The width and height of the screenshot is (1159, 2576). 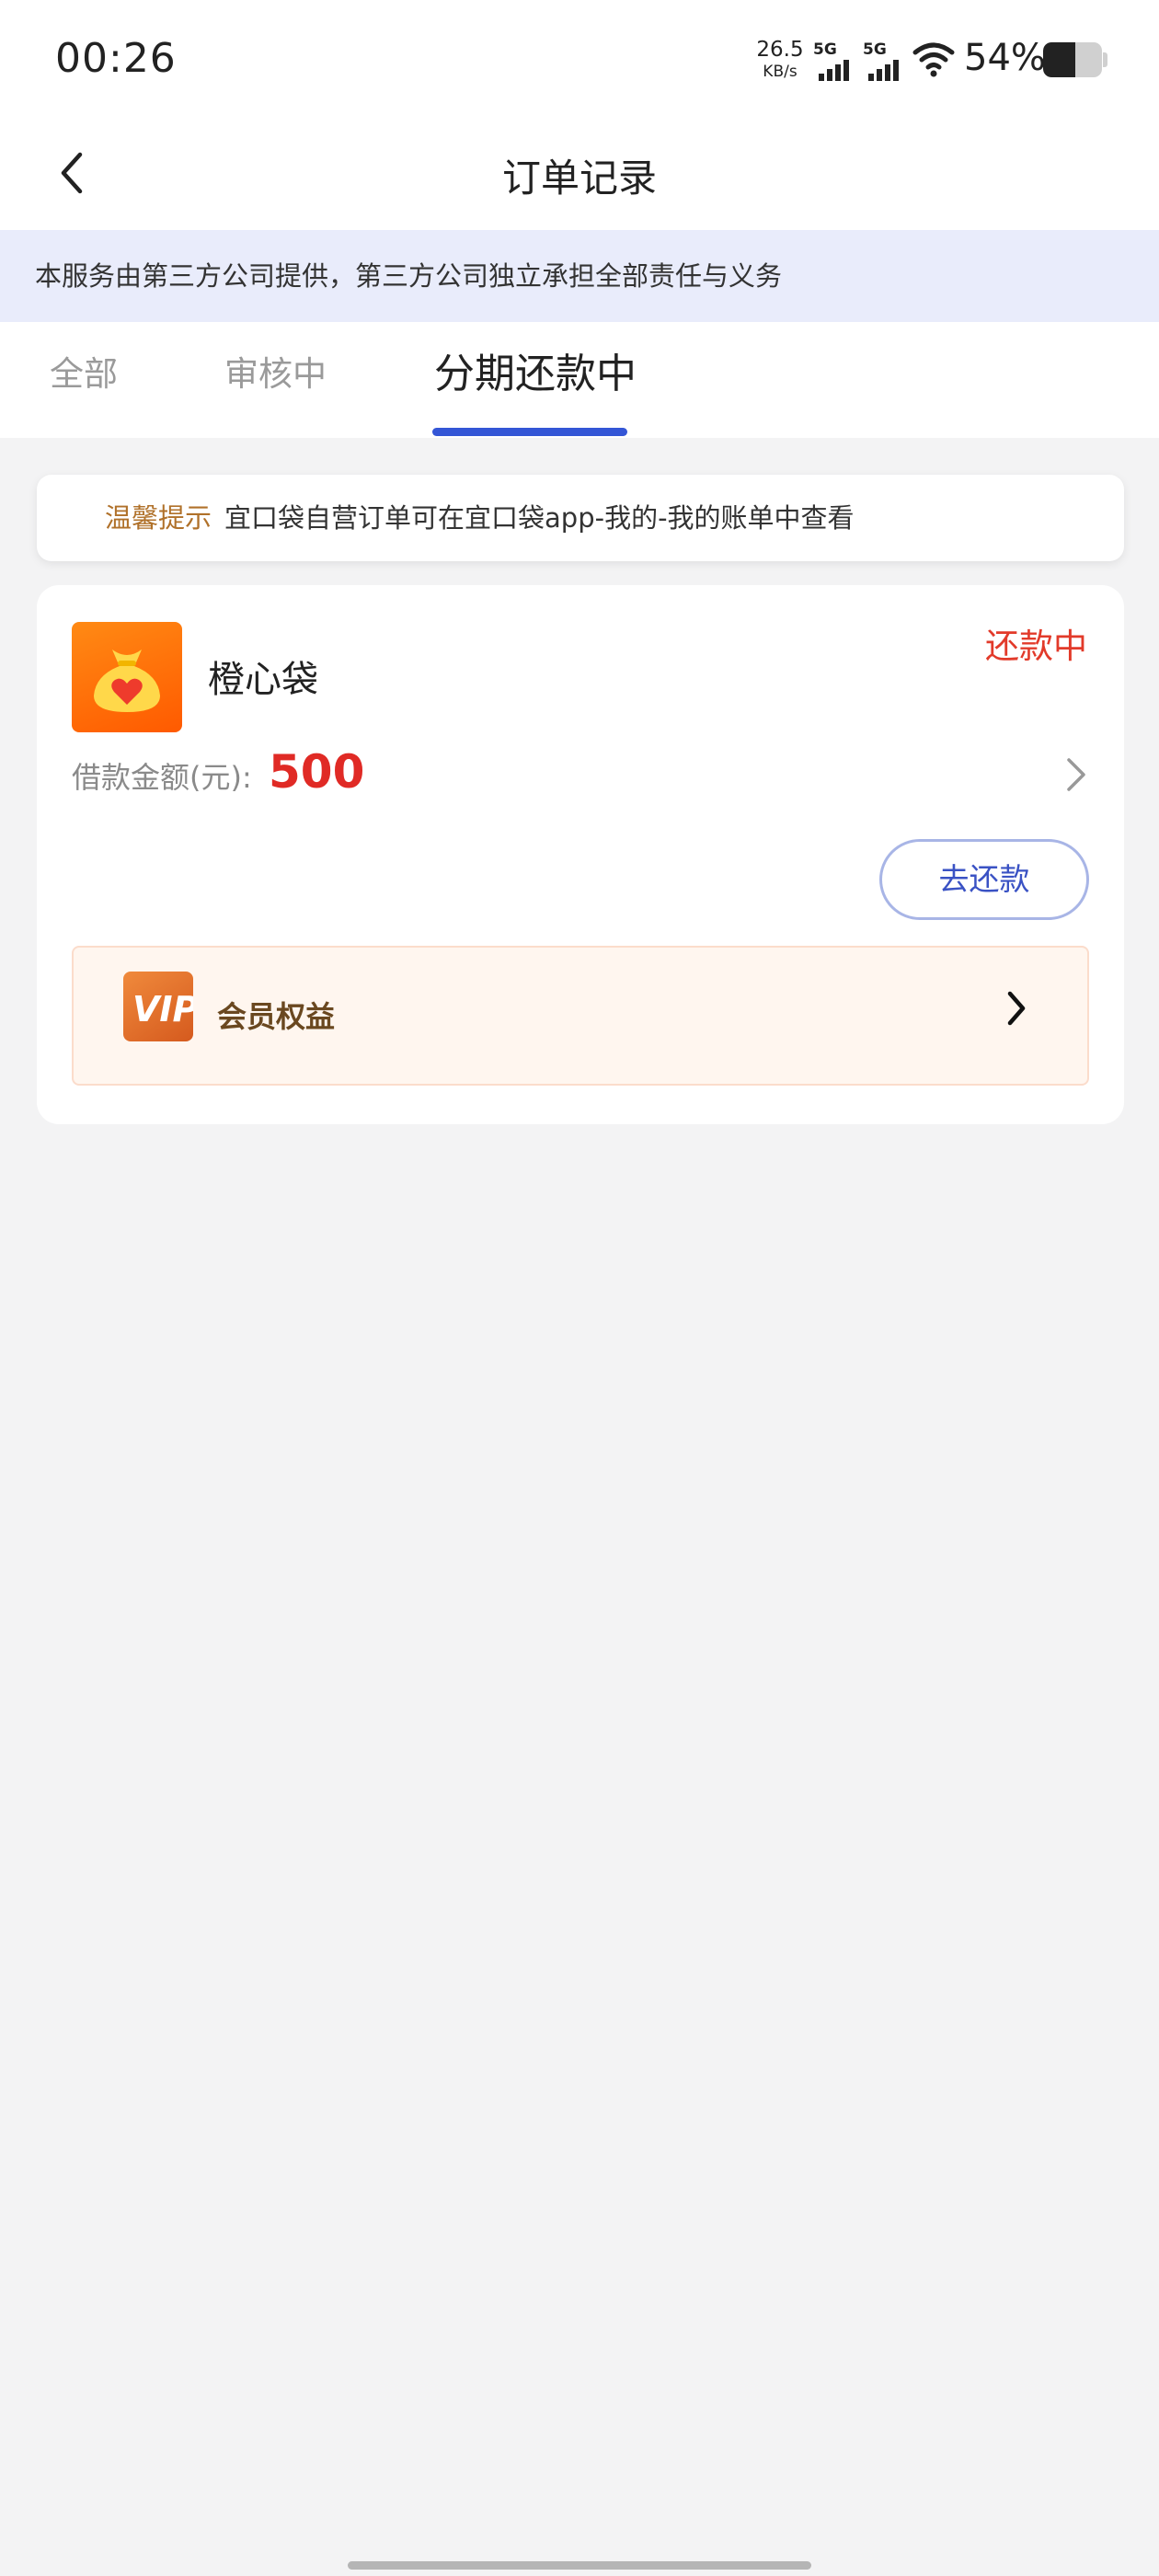 What do you see at coordinates (1005, 58) in the screenshot?
I see `battery-percent: 54%` at bounding box center [1005, 58].